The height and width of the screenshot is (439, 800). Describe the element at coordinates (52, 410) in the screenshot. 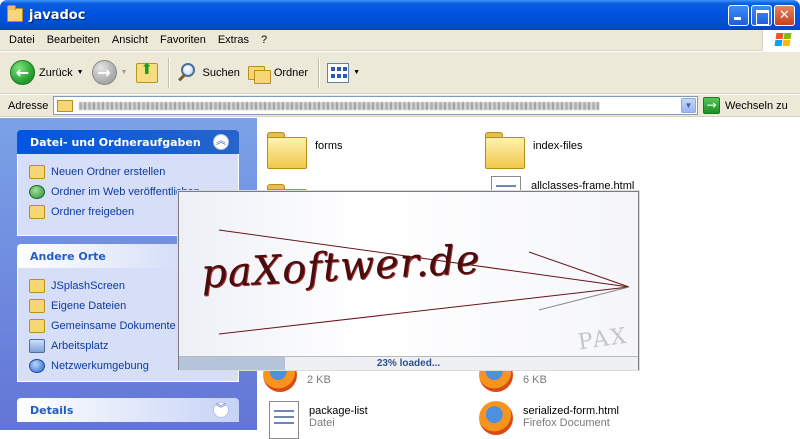

I see `details-panel-title: Details` at that location.